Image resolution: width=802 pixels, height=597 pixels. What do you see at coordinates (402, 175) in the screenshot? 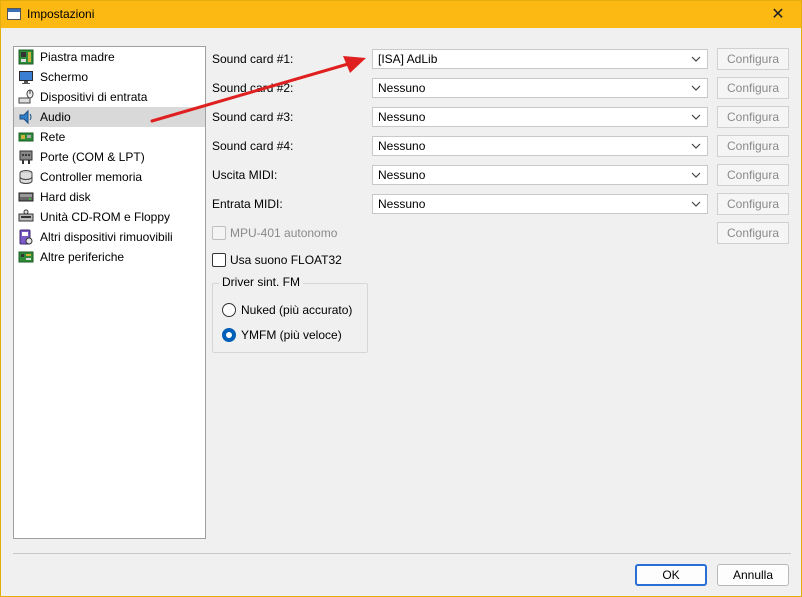
I see `midi-out-value: Nessuno` at bounding box center [402, 175].